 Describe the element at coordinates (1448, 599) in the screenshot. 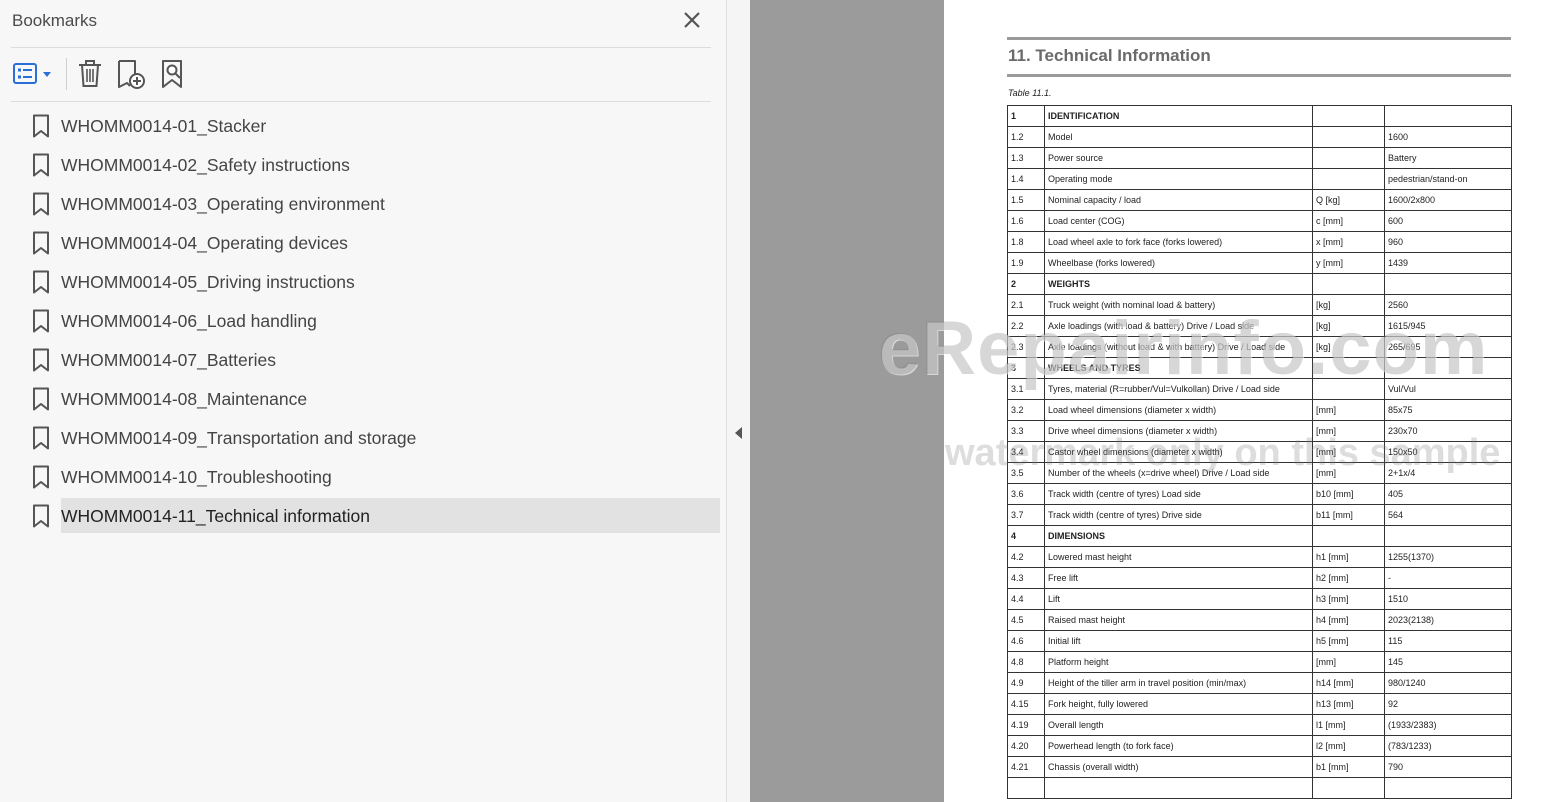

I see `table-cell: 1510` at that location.